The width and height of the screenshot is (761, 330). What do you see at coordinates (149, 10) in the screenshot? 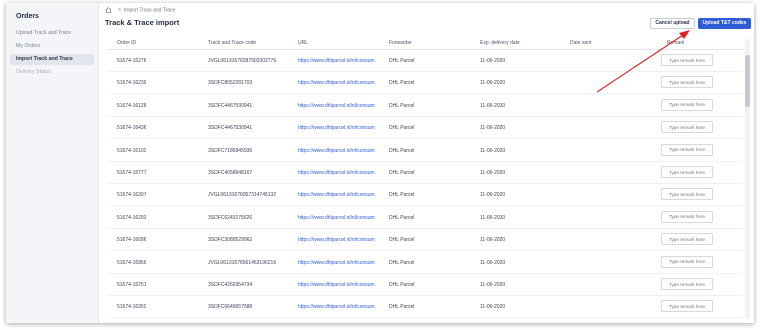
I see `breadcrumb-current: Import Track and Trace` at bounding box center [149, 10].